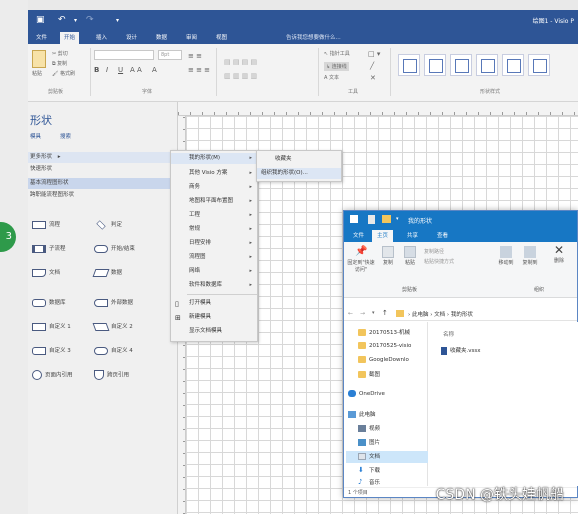 Image resolution: width=578 pixels, height=514 pixels. What do you see at coordinates (384, 332) in the screenshot?
I see `nav-folder: 20170513-机械` at bounding box center [384, 332].